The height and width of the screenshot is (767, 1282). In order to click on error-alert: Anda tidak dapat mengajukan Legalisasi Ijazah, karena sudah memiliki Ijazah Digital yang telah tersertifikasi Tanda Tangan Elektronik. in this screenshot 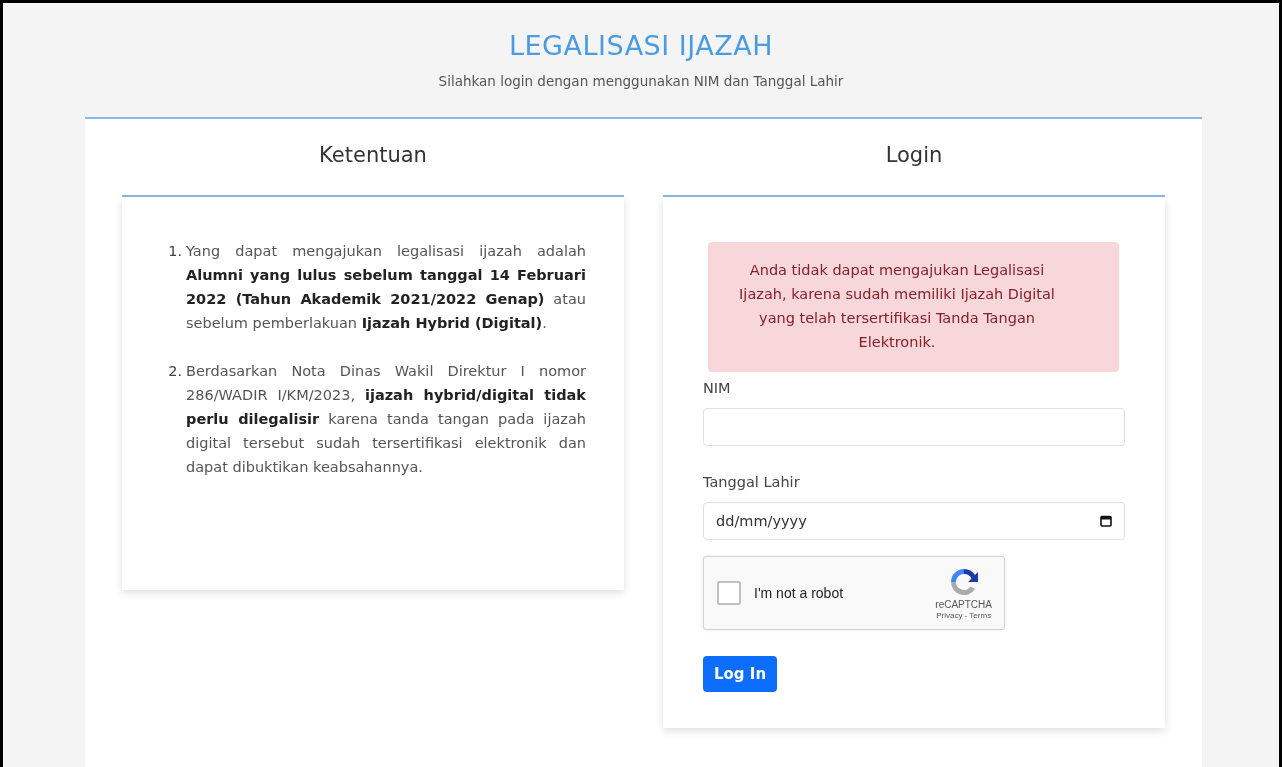, I will do `click(913, 307)`.